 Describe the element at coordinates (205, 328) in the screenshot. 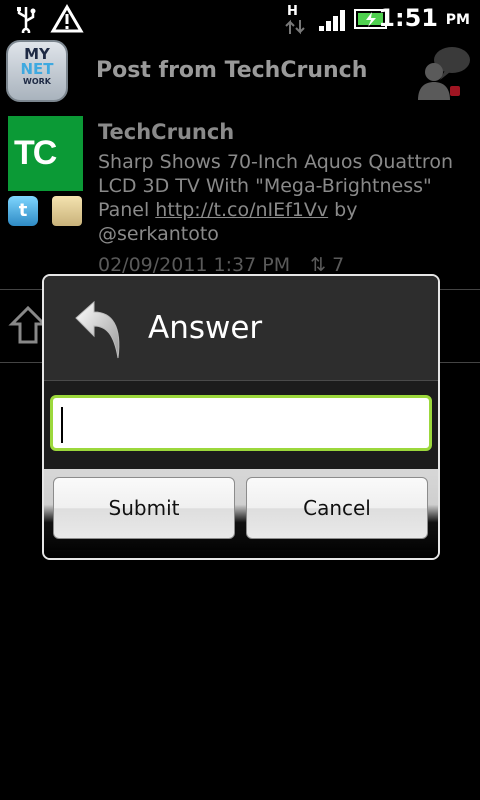

I see `dialog-title: Answer` at that location.